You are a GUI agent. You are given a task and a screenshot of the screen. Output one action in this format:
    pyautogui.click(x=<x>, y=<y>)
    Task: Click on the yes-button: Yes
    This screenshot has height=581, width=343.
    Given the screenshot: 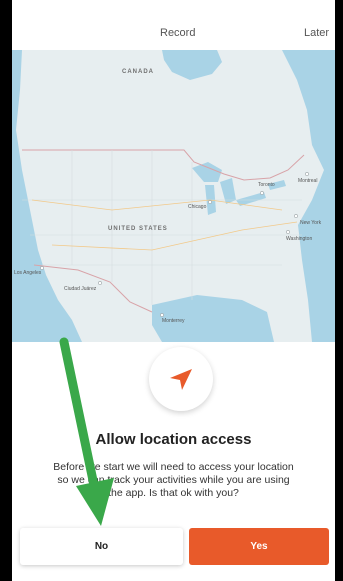 What is the action you would take?
    pyautogui.click(x=259, y=546)
    